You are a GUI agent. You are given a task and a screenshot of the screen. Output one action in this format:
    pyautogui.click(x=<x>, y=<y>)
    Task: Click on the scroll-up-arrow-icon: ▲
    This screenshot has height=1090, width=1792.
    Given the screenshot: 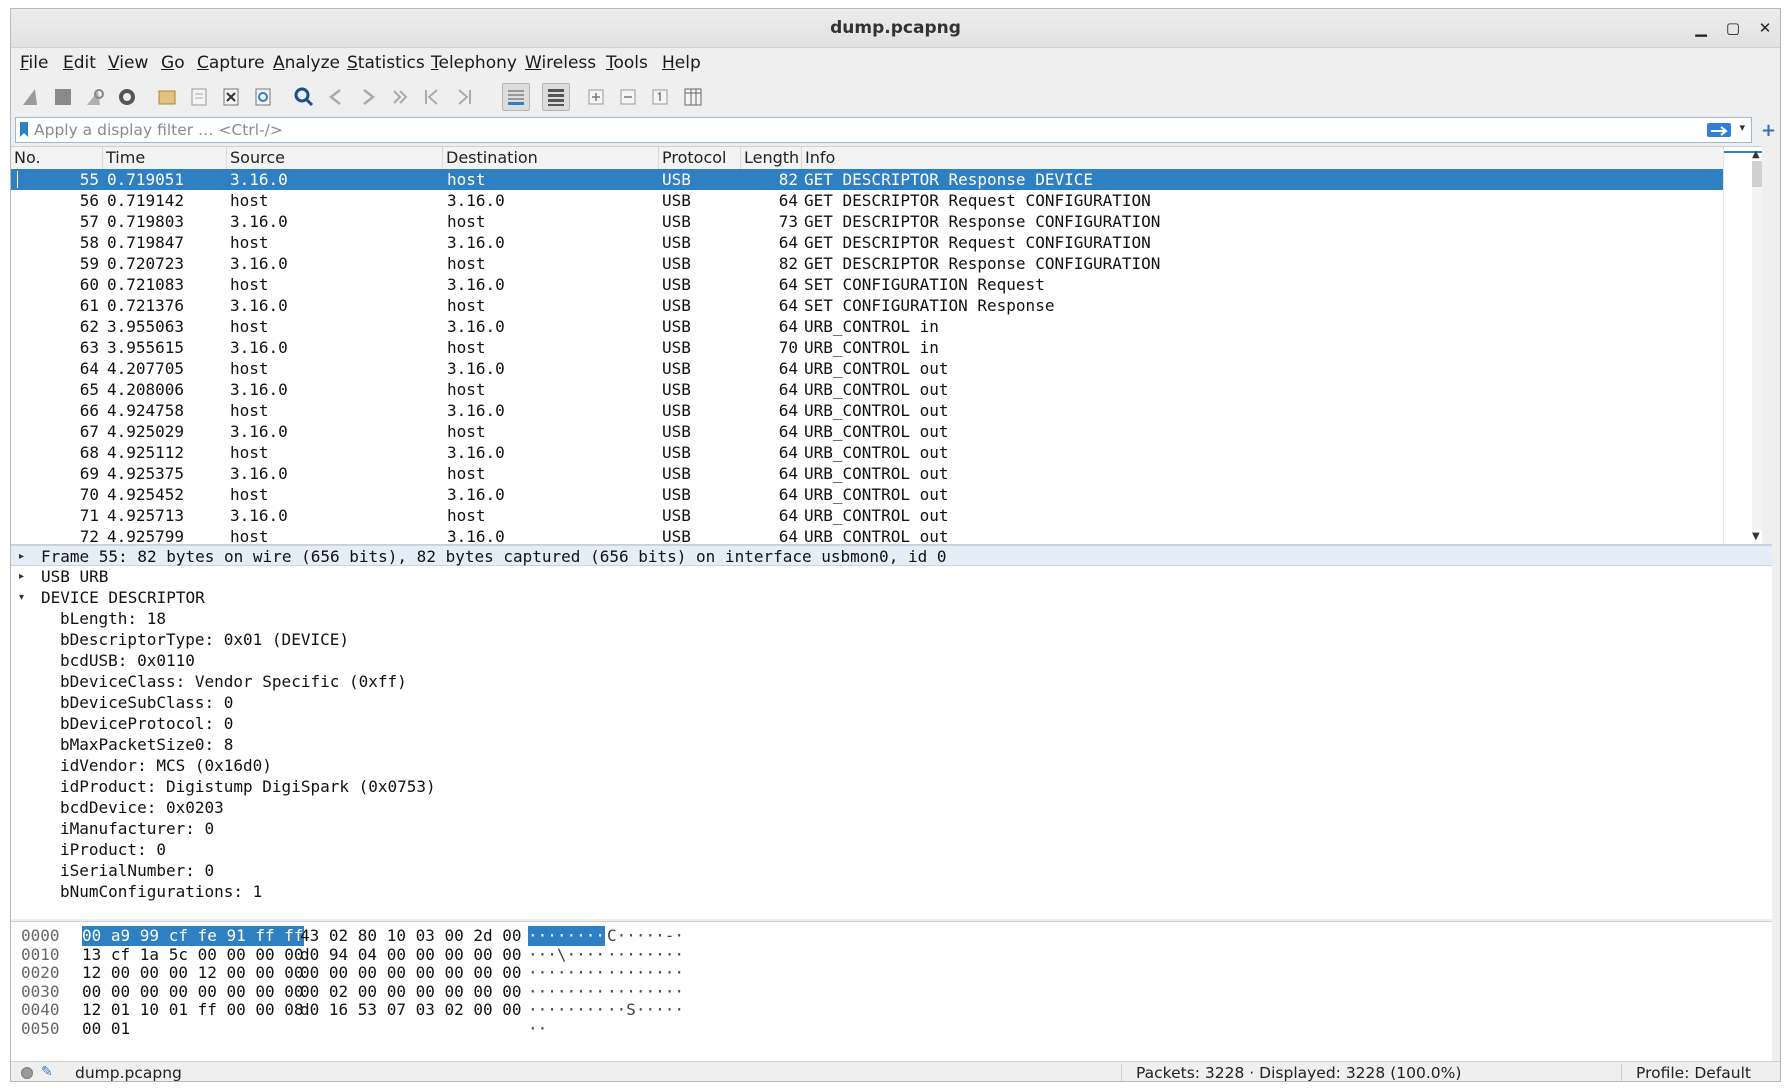 What is the action you would take?
    pyautogui.click(x=1756, y=154)
    